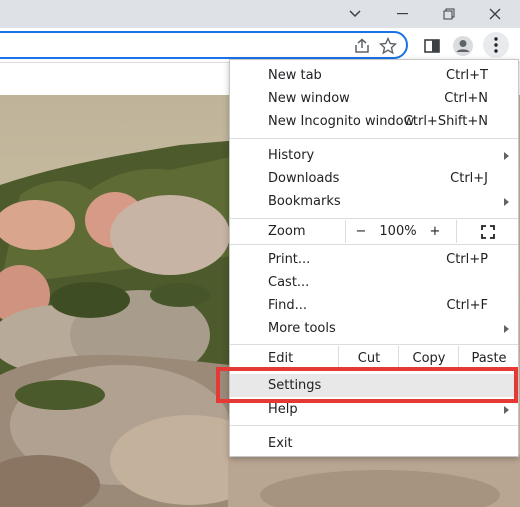 The height and width of the screenshot is (507, 520). What do you see at coordinates (374, 259) in the screenshot?
I see `menu-item-print: Print... Ctrl+P` at bounding box center [374, 259].